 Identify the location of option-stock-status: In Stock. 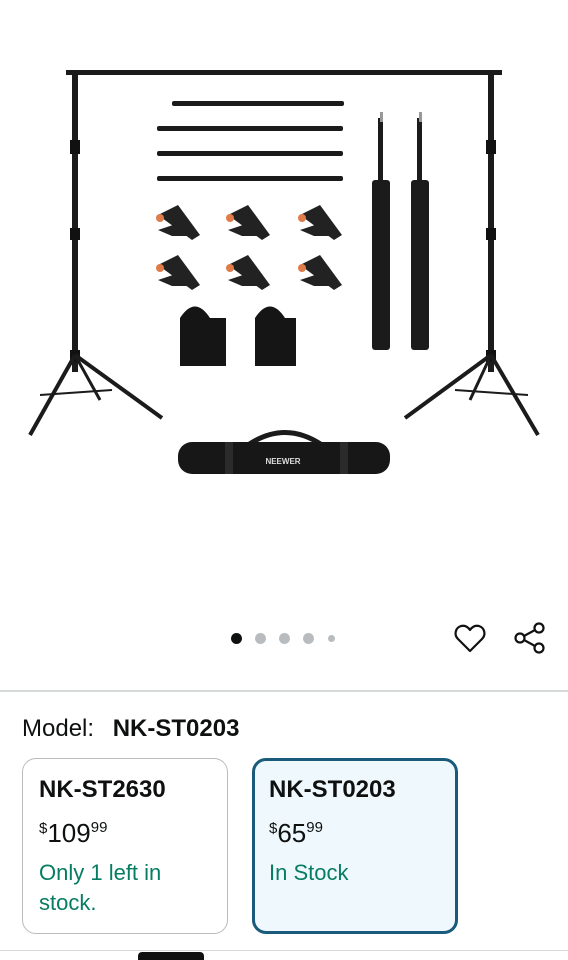
(309, 872).